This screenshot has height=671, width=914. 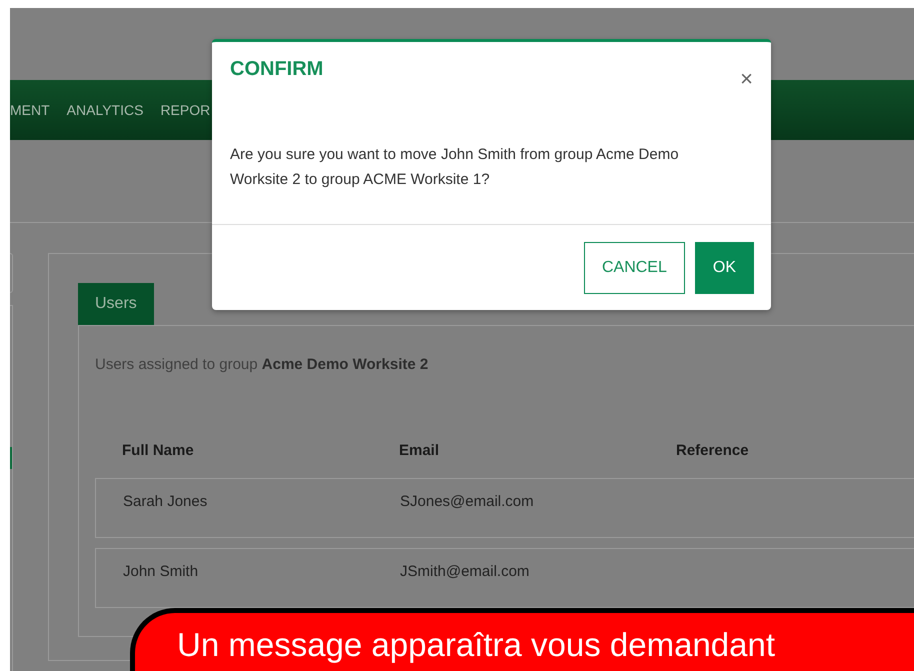 What do you see at coordinates (476, 645) in the screenshot?
I see `callout-text: Un message apparaîtra vous demandant` at bounding box center [476, 645].